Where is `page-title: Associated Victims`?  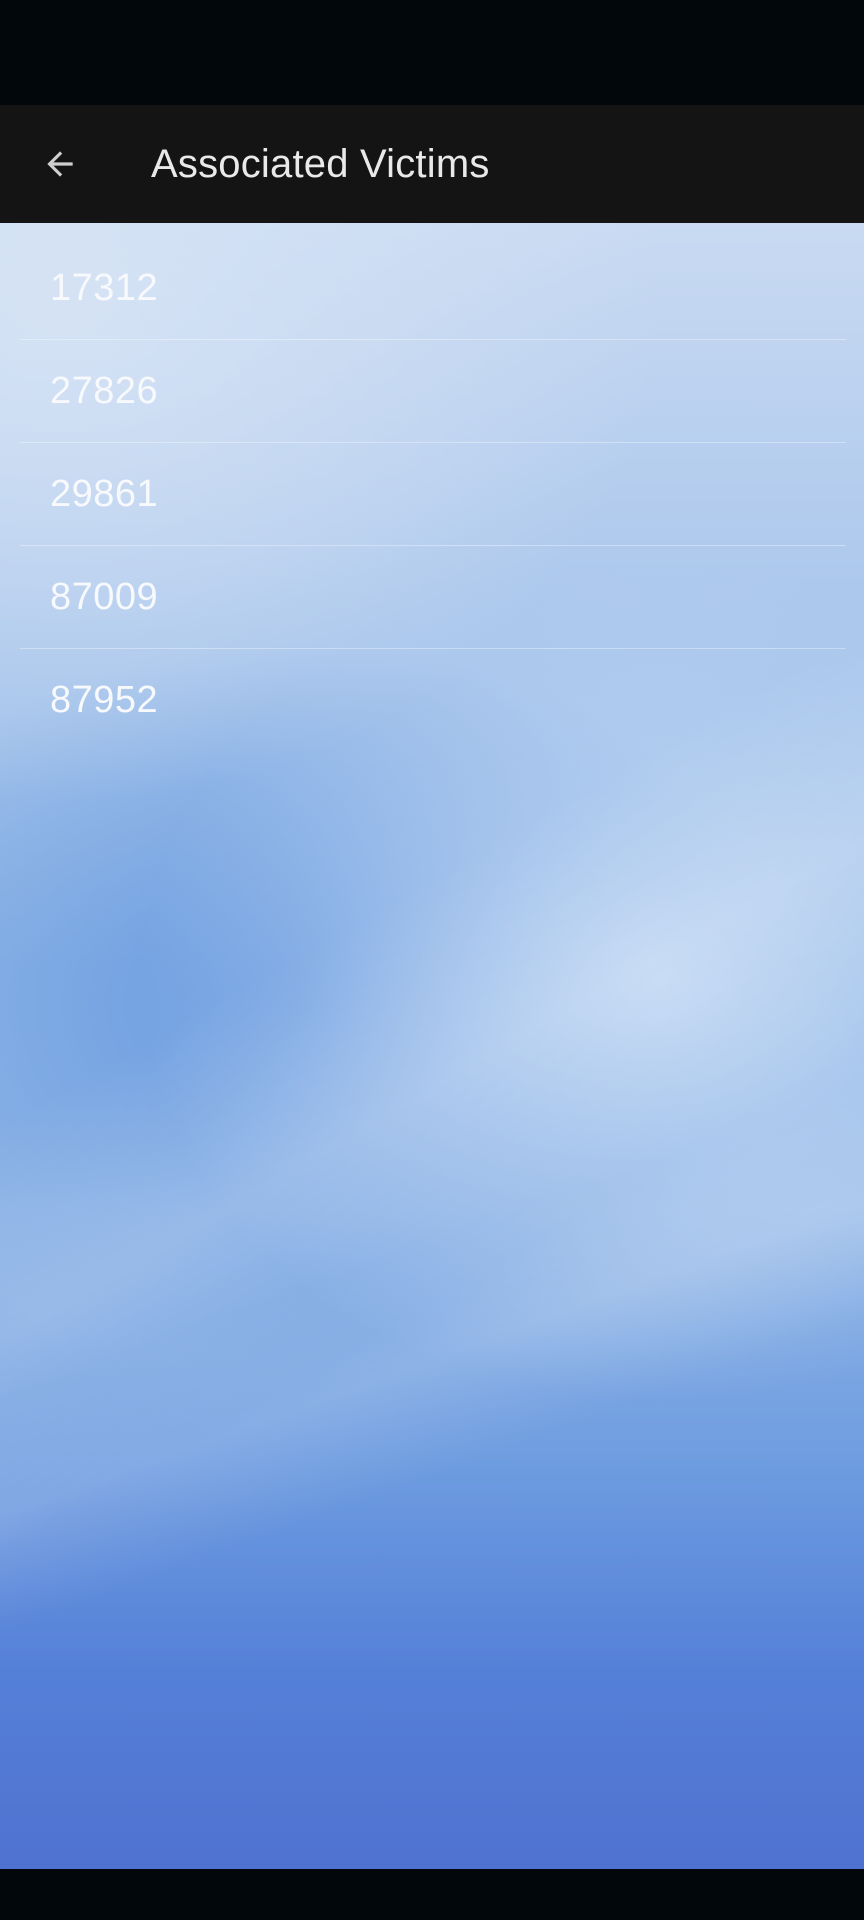
page-title: Associated Victims is located at coordinates (320, 164).